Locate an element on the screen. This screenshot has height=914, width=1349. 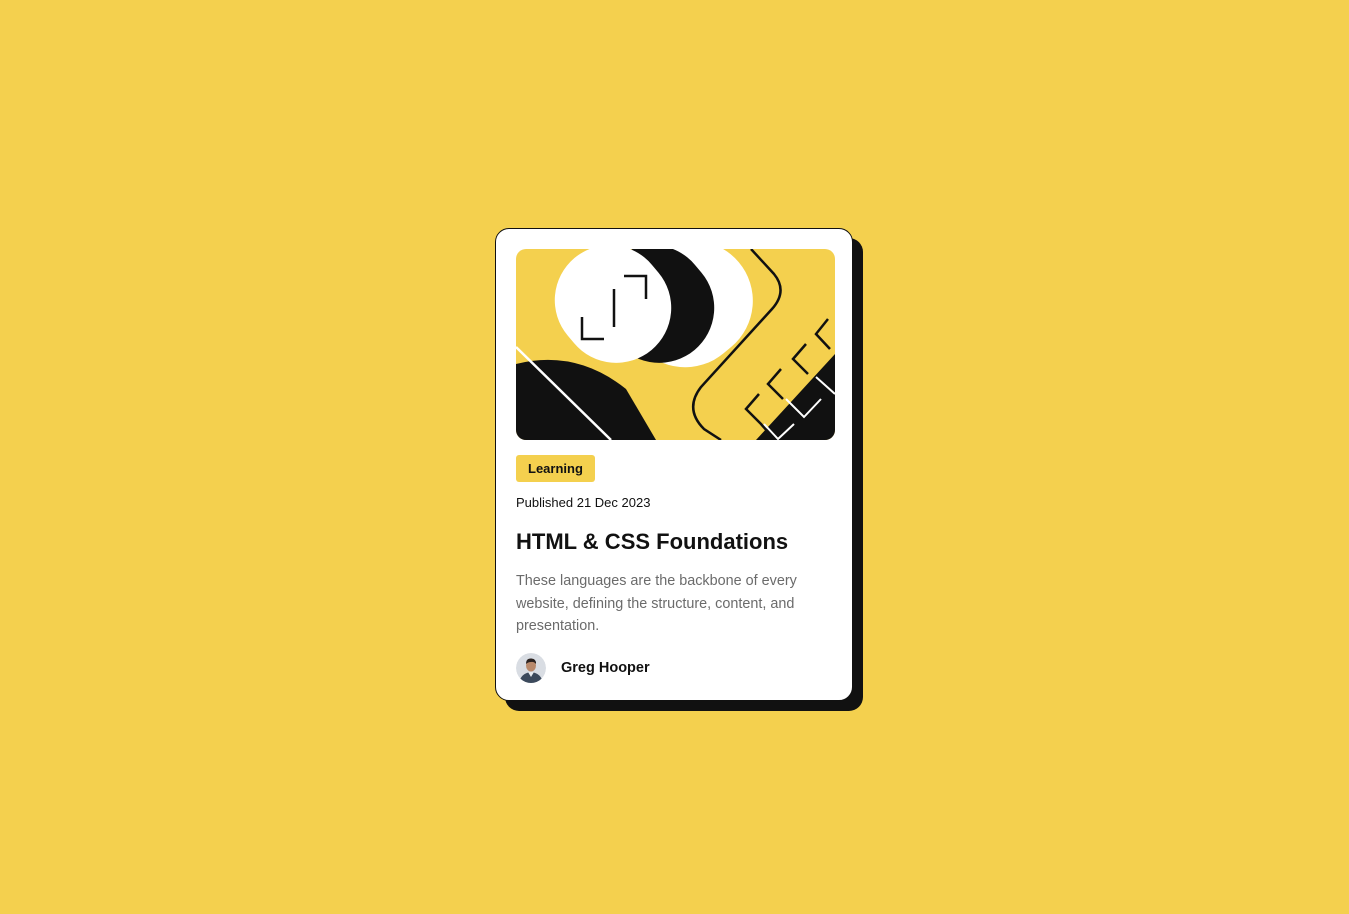
card-title: HTML & CSS Foundations is located at coordinates (674, 542).